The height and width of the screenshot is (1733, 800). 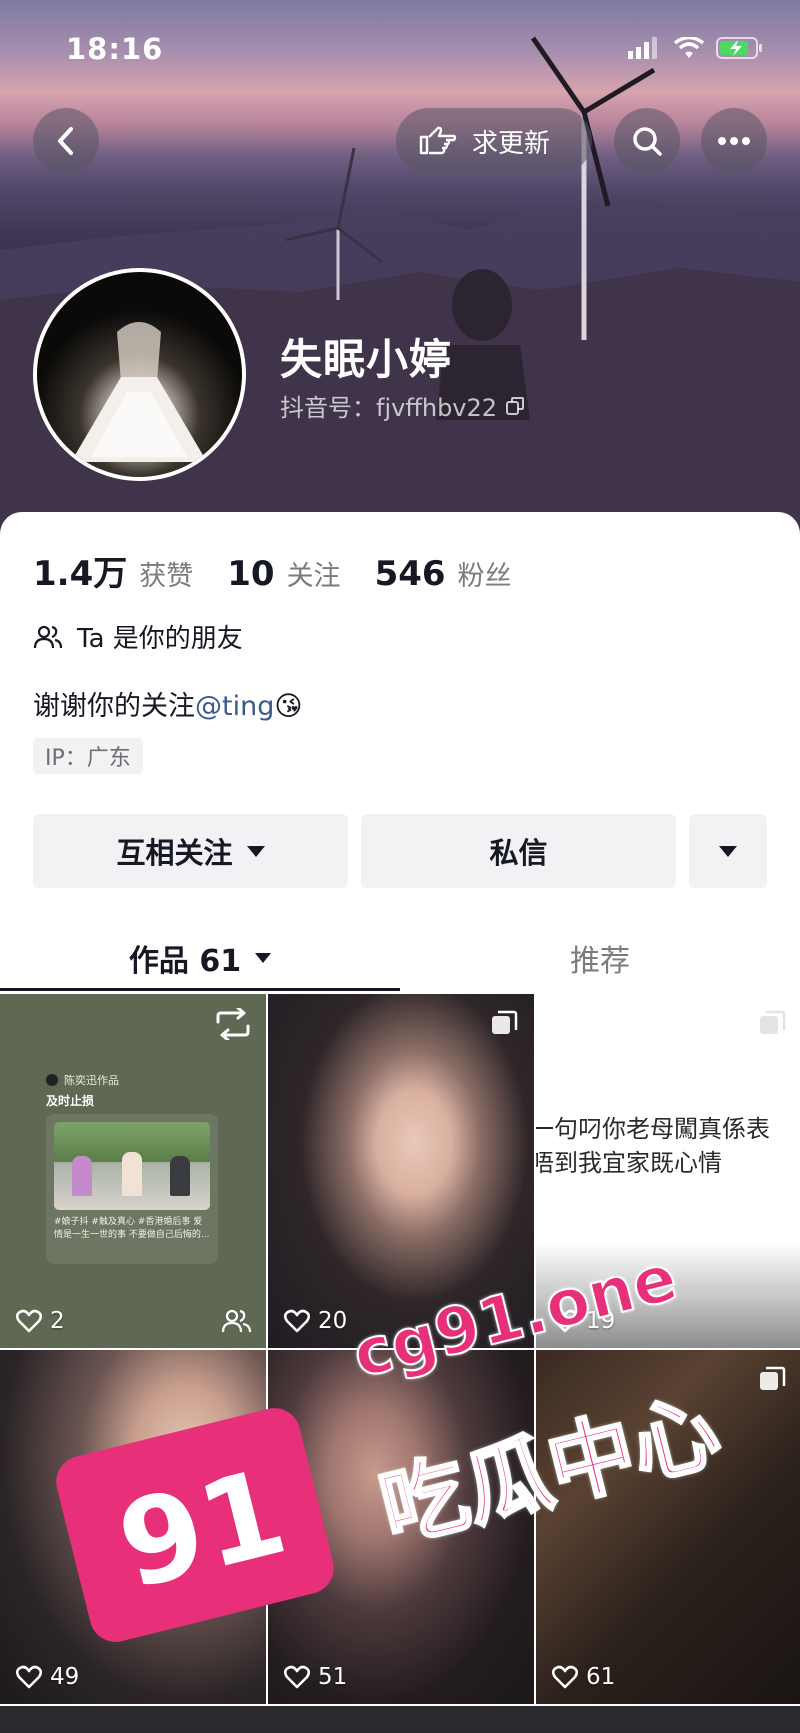 I want to click on like-count-text: 51, so click(x=333, y=1677).